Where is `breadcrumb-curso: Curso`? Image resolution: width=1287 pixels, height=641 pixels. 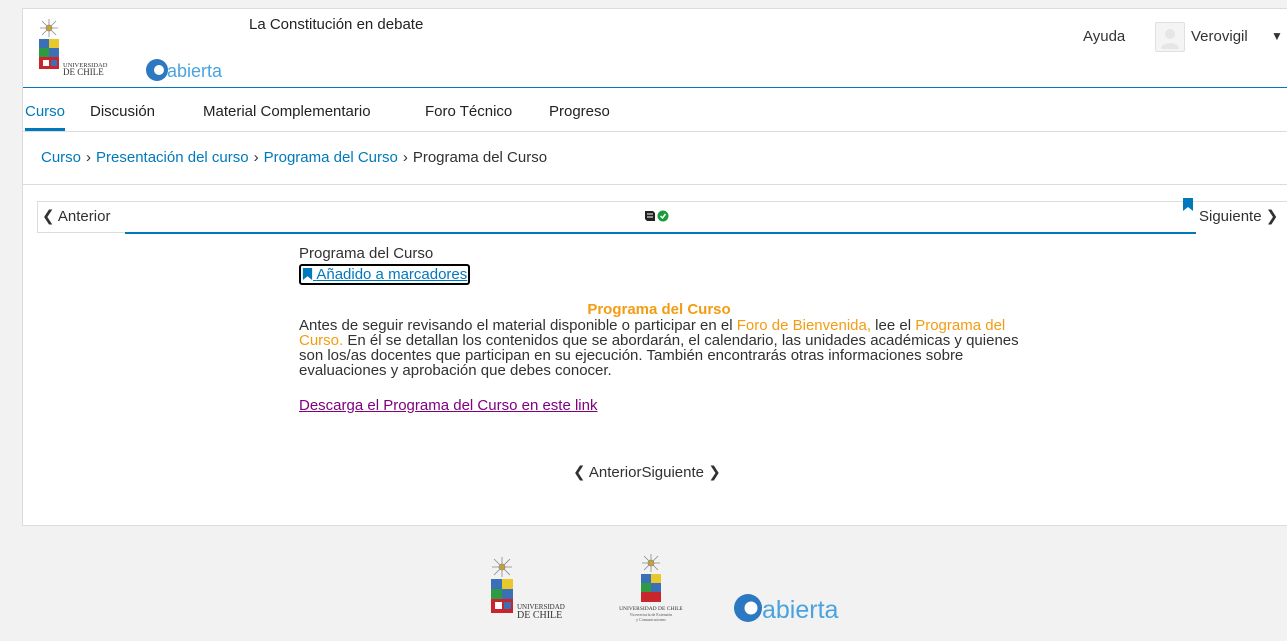 breadcrumb-curso: Curso is located at coordinates (61, 157).